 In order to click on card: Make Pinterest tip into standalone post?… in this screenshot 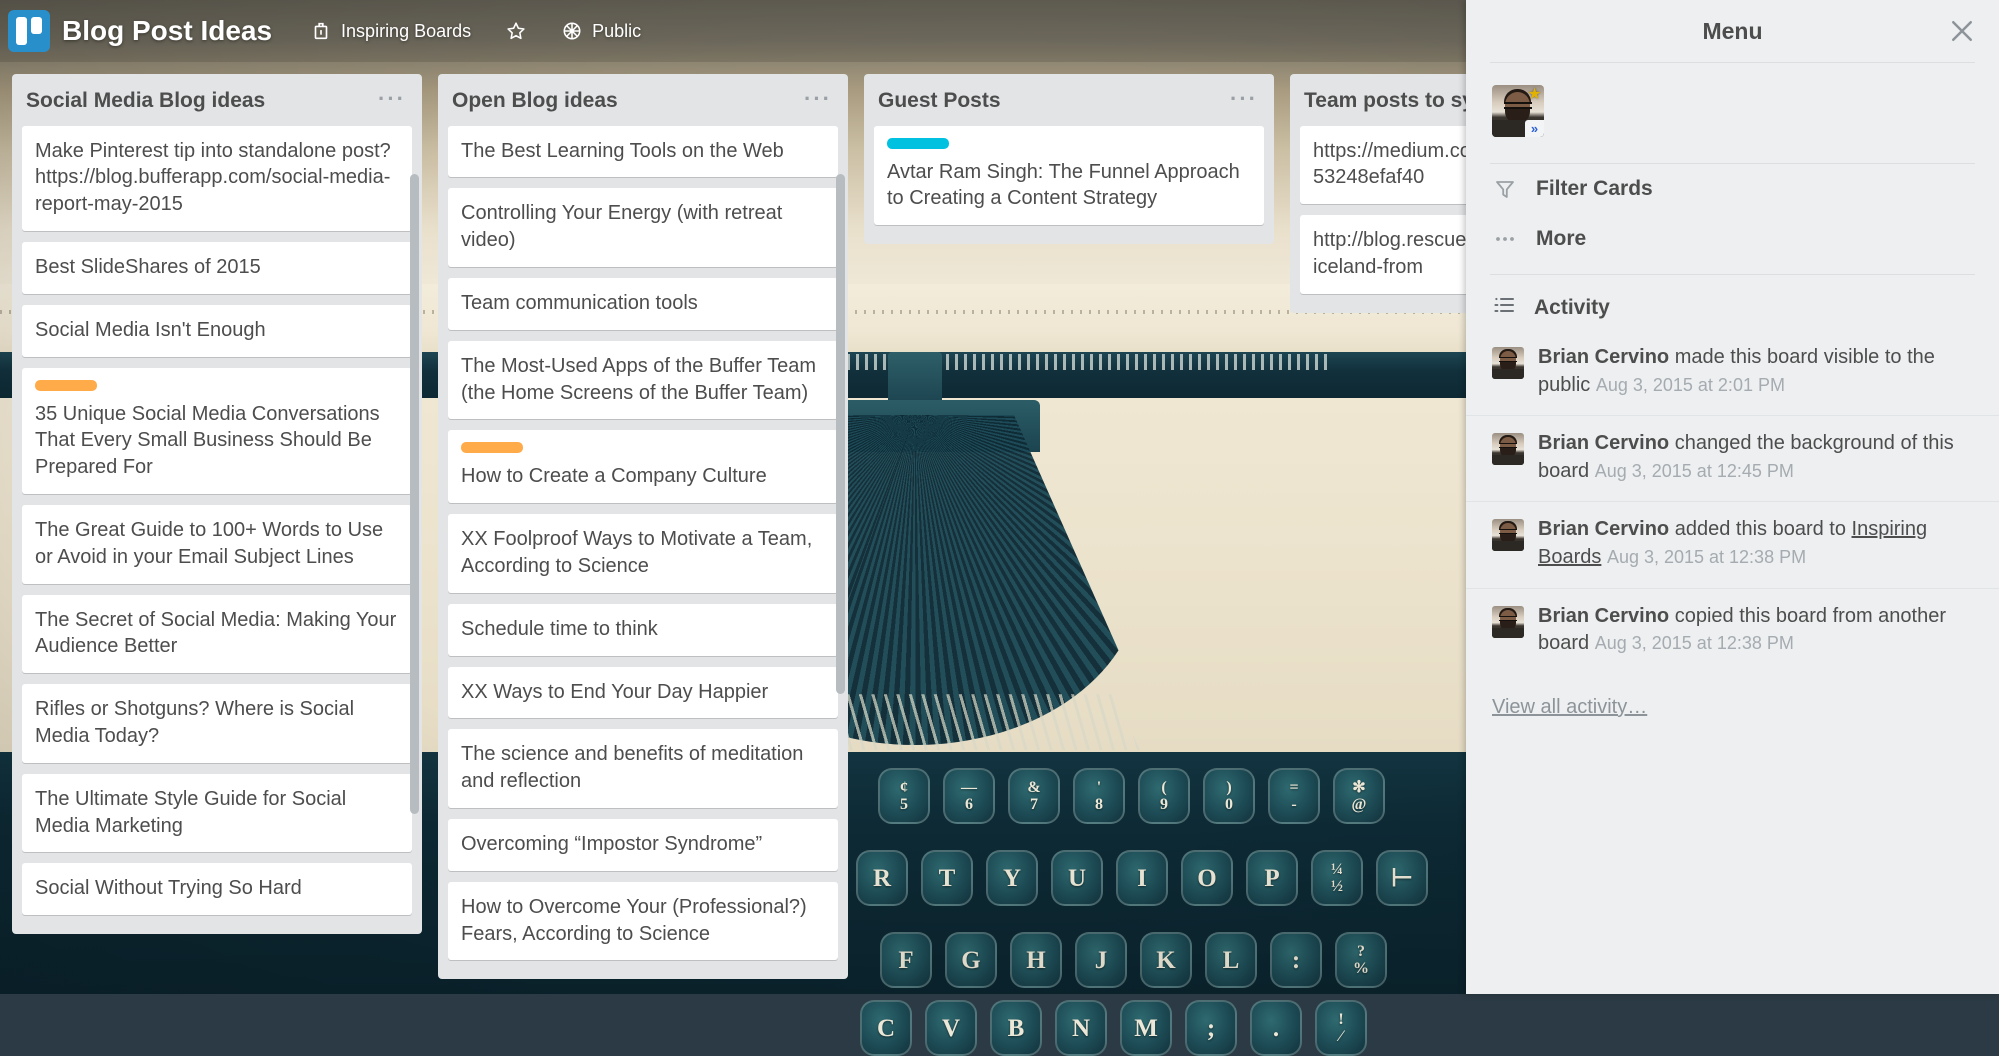, I will do `click(217, 178)`.